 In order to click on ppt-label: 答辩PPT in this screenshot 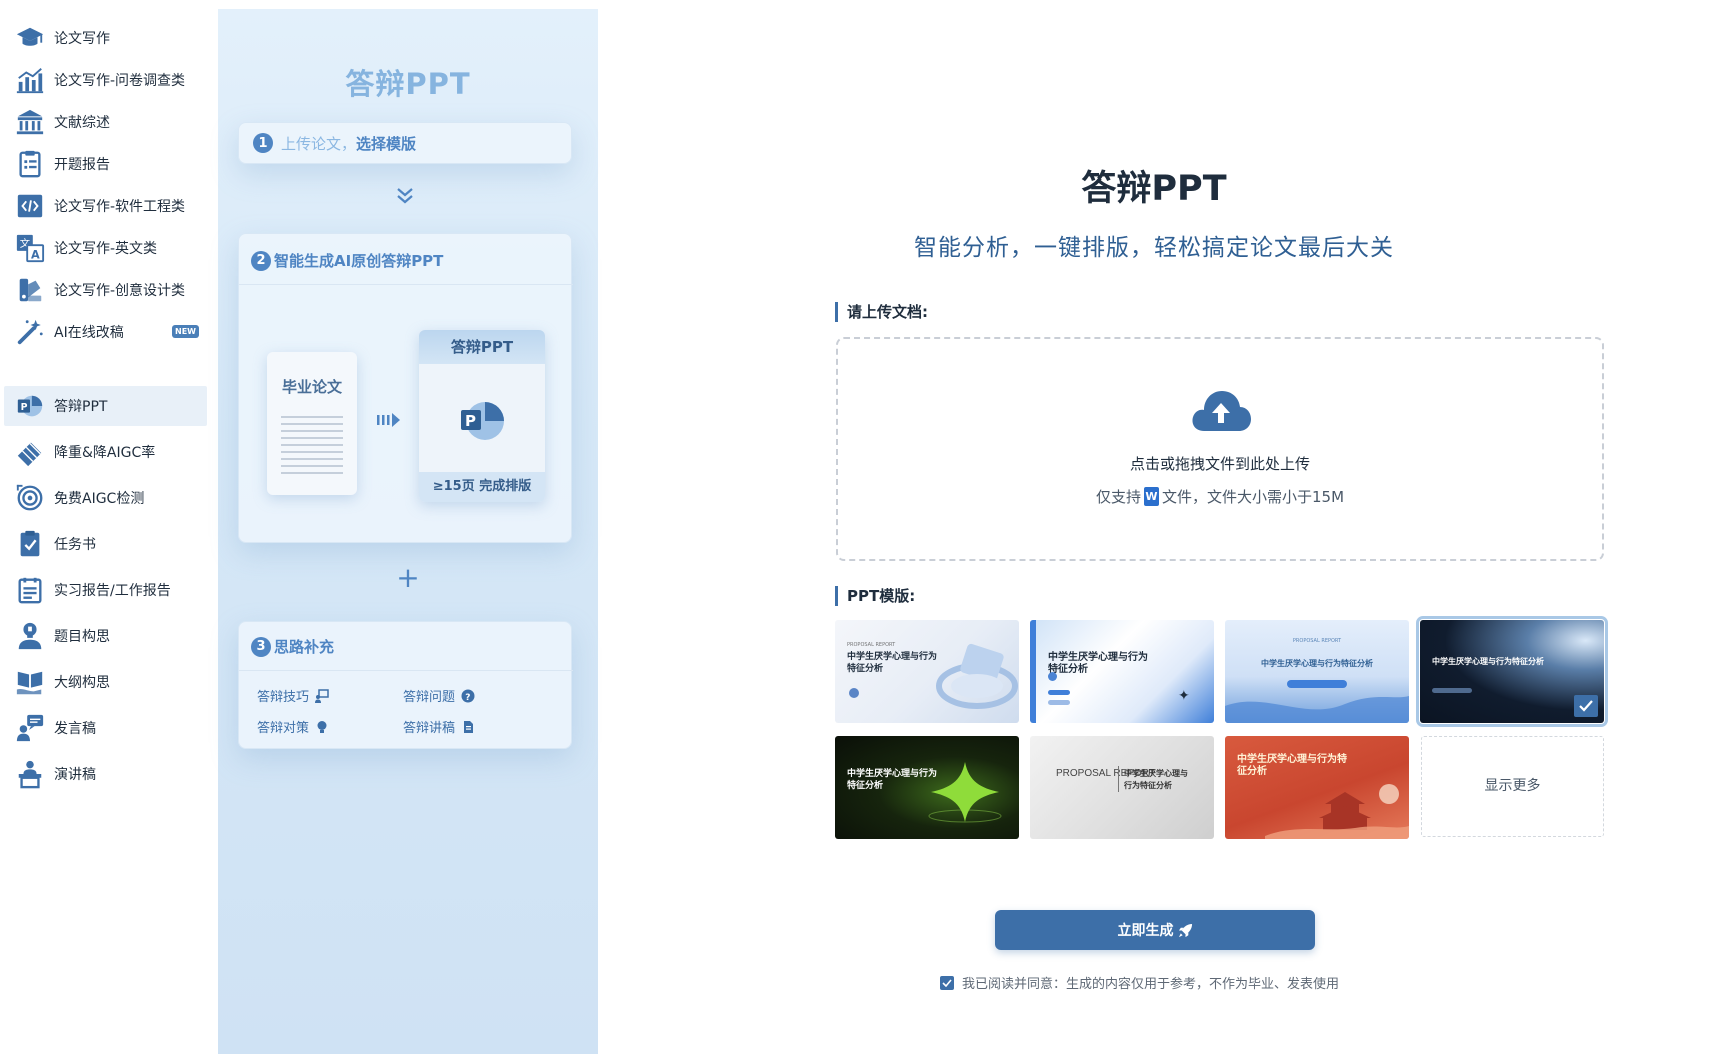, I will do `click(482, 347)`.